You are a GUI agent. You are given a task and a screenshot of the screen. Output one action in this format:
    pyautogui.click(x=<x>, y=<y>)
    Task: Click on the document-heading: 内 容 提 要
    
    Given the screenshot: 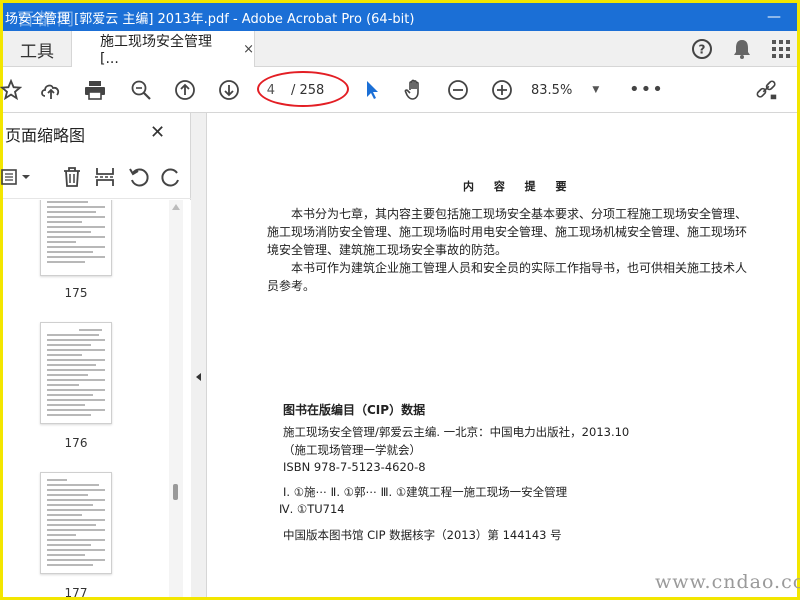 What is the action you would take?
    pyautogui.click(x=519, y=186)
    